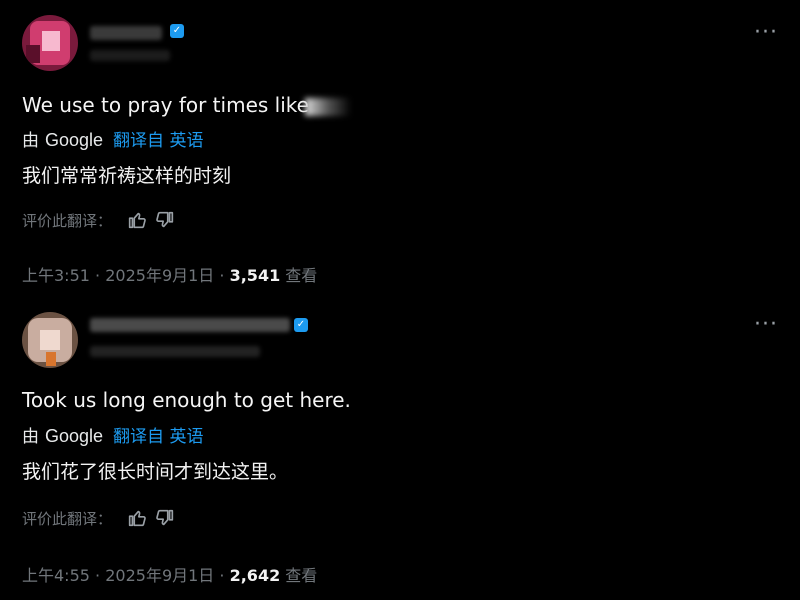 The image size is (800, 600). I want to click on translated-text: 我们花了很长时间才到达这里。, so click(155, 472).